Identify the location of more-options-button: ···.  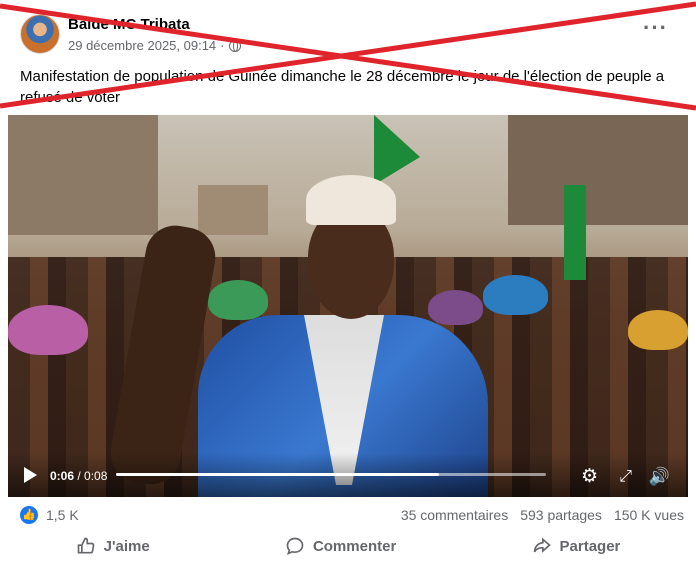
(655, 28).